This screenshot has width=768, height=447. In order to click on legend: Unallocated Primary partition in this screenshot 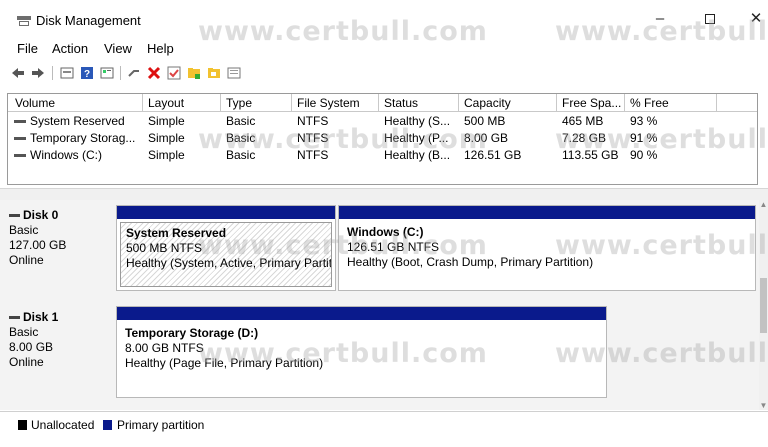, I will do `click(384, 423)`.